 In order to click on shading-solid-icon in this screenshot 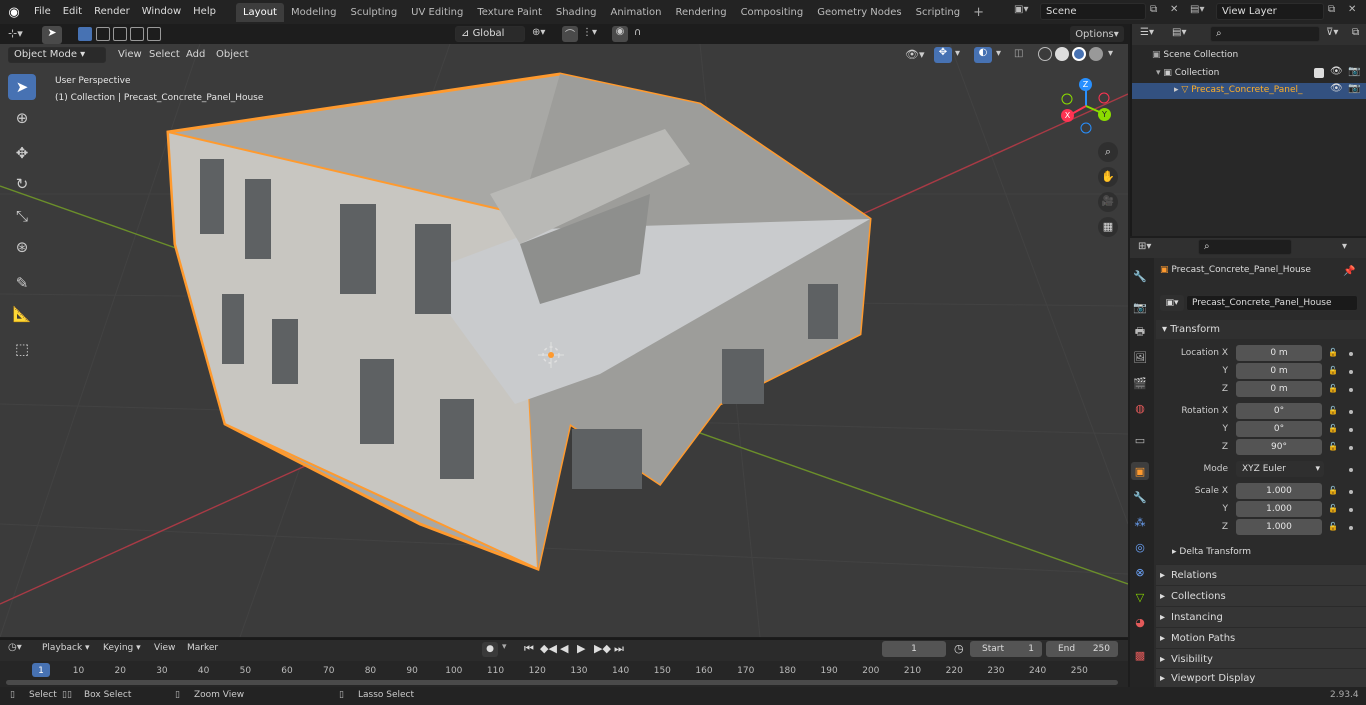, I will do `click(1062, 54)`.